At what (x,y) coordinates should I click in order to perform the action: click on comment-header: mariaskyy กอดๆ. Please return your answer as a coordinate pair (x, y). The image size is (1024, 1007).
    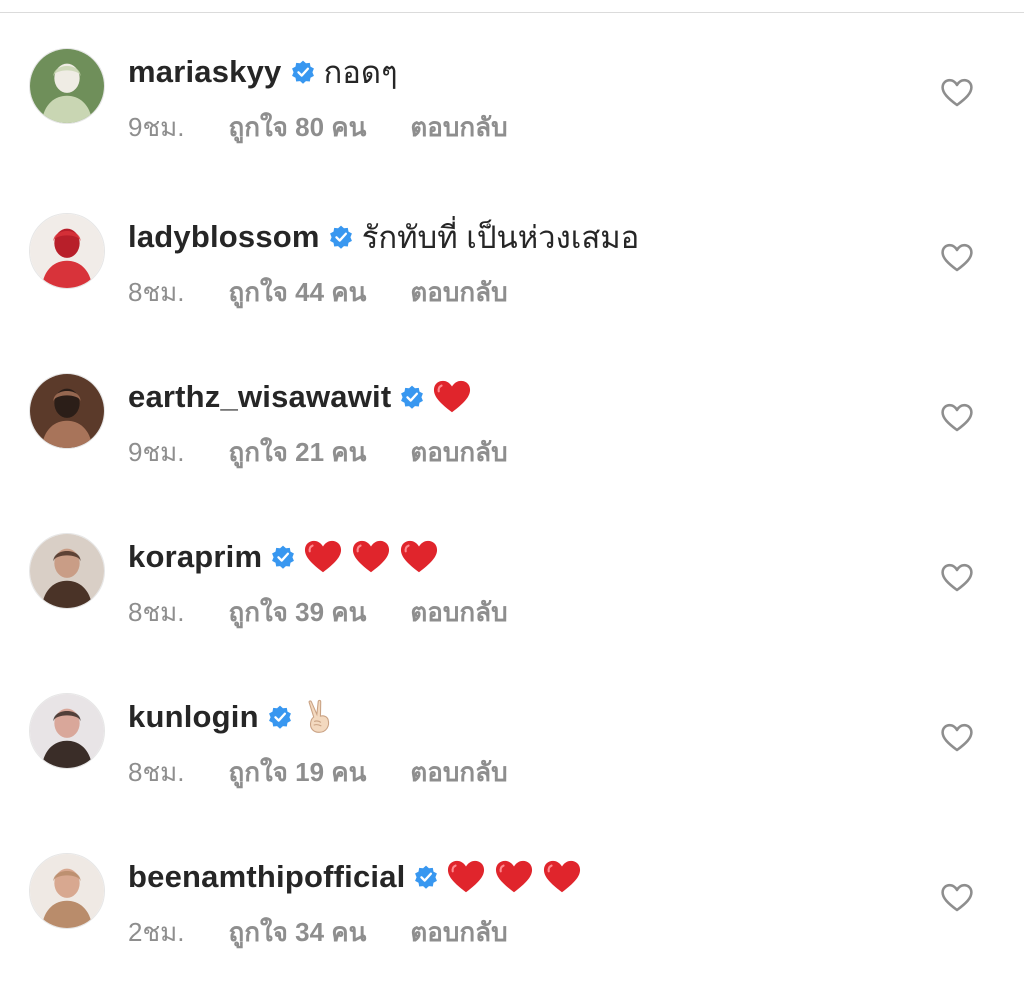
    Looking at the image, I should click on (263, 72).